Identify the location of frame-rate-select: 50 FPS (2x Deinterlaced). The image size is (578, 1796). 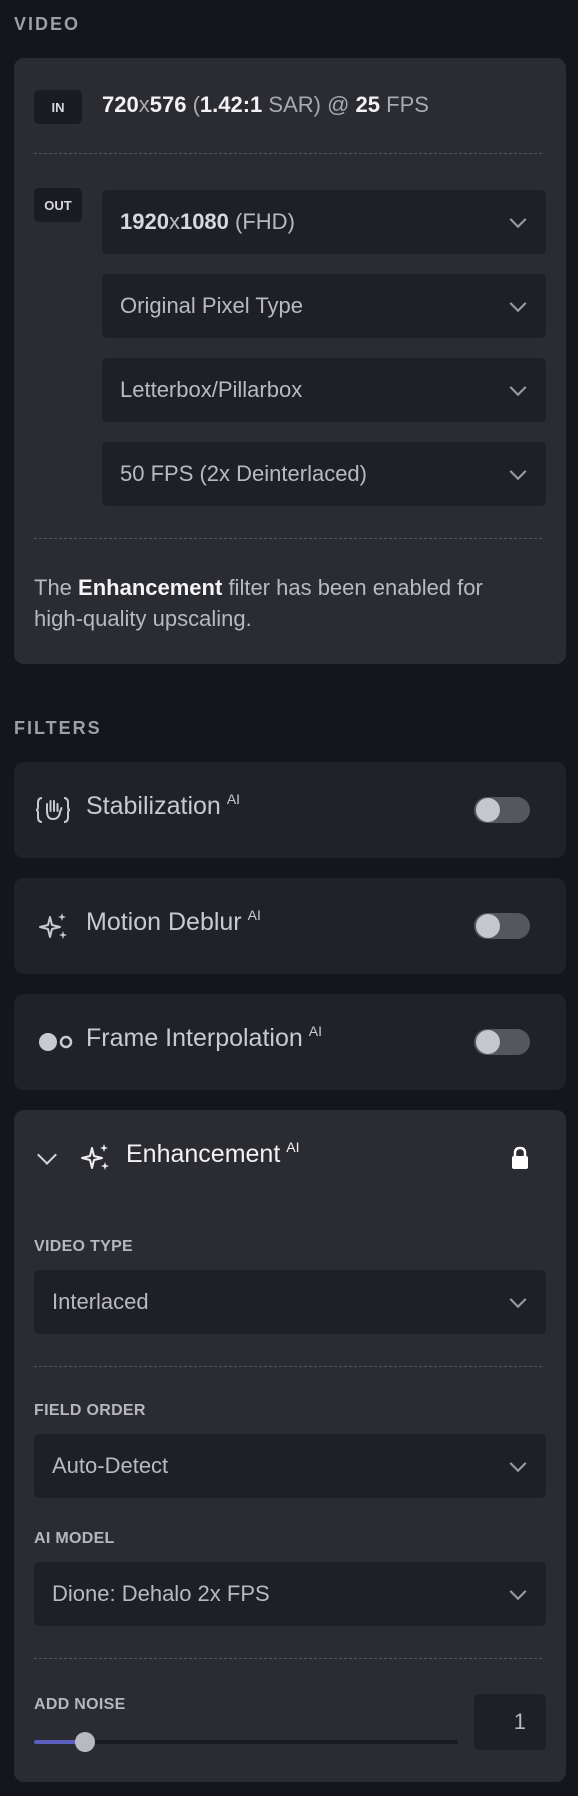
(324, 474).